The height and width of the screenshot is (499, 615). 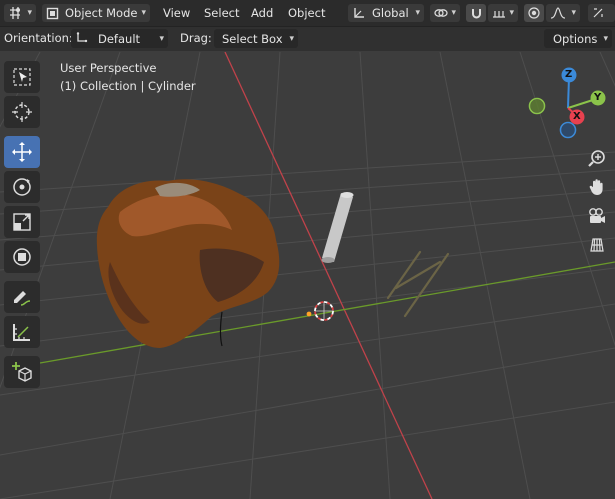 I want to click on link-icon, so click(x=441, y=13).